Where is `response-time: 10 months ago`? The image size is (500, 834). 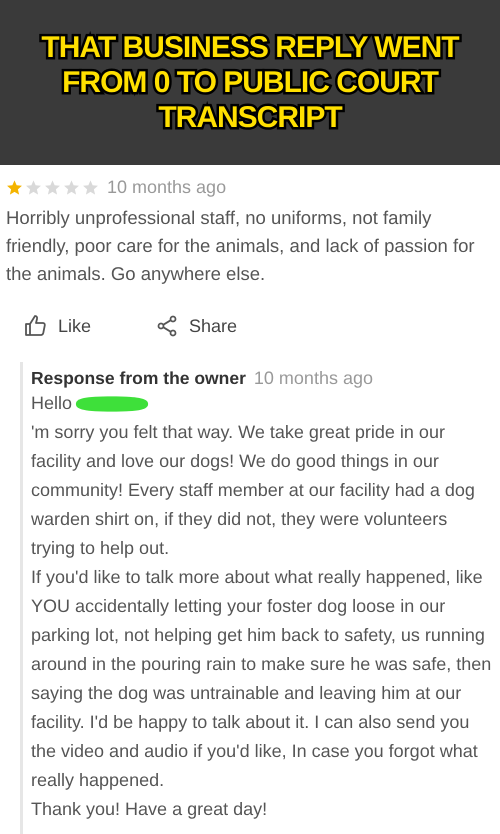 response-time: 10 months ago is located at coordinates (313, 378).